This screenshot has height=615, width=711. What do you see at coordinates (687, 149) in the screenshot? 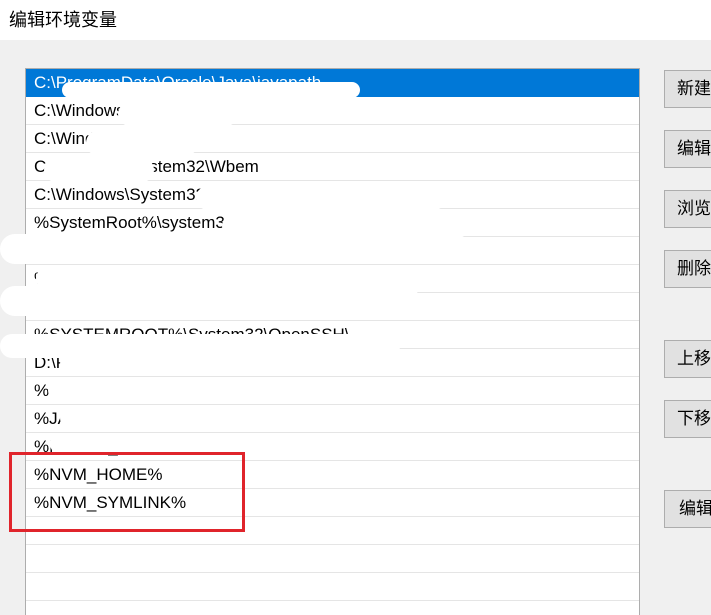
I see `edit-button: 编辑(E)` at bounding box center [687, 149].